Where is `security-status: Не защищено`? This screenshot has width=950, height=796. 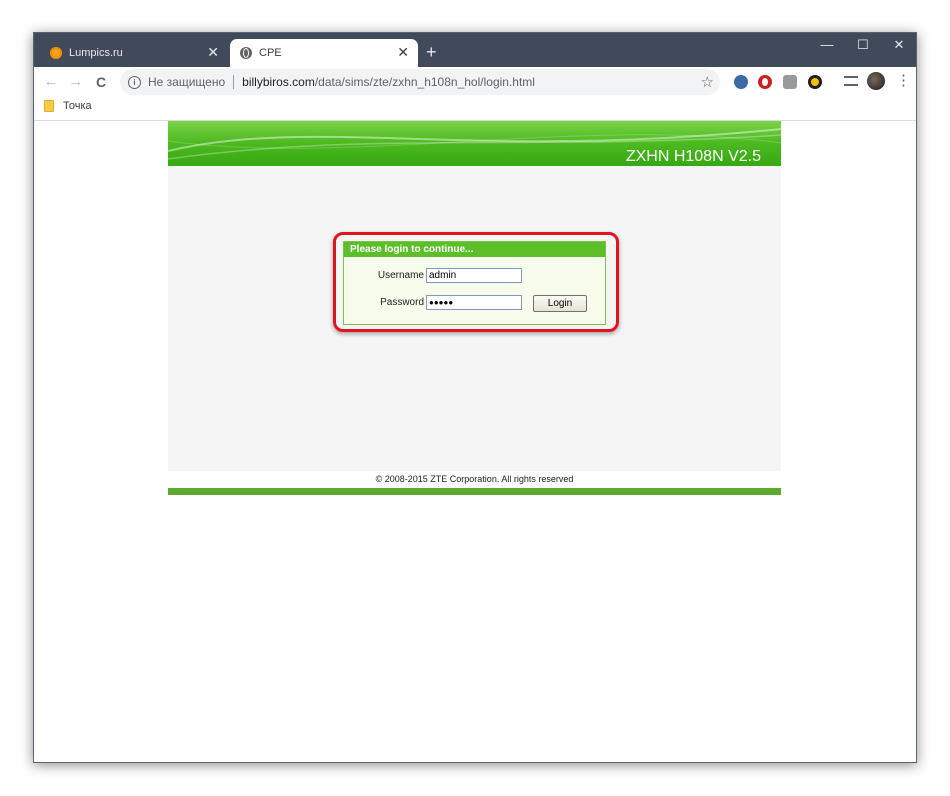
security-status: Не защищено is located at coordinates (186, 82).